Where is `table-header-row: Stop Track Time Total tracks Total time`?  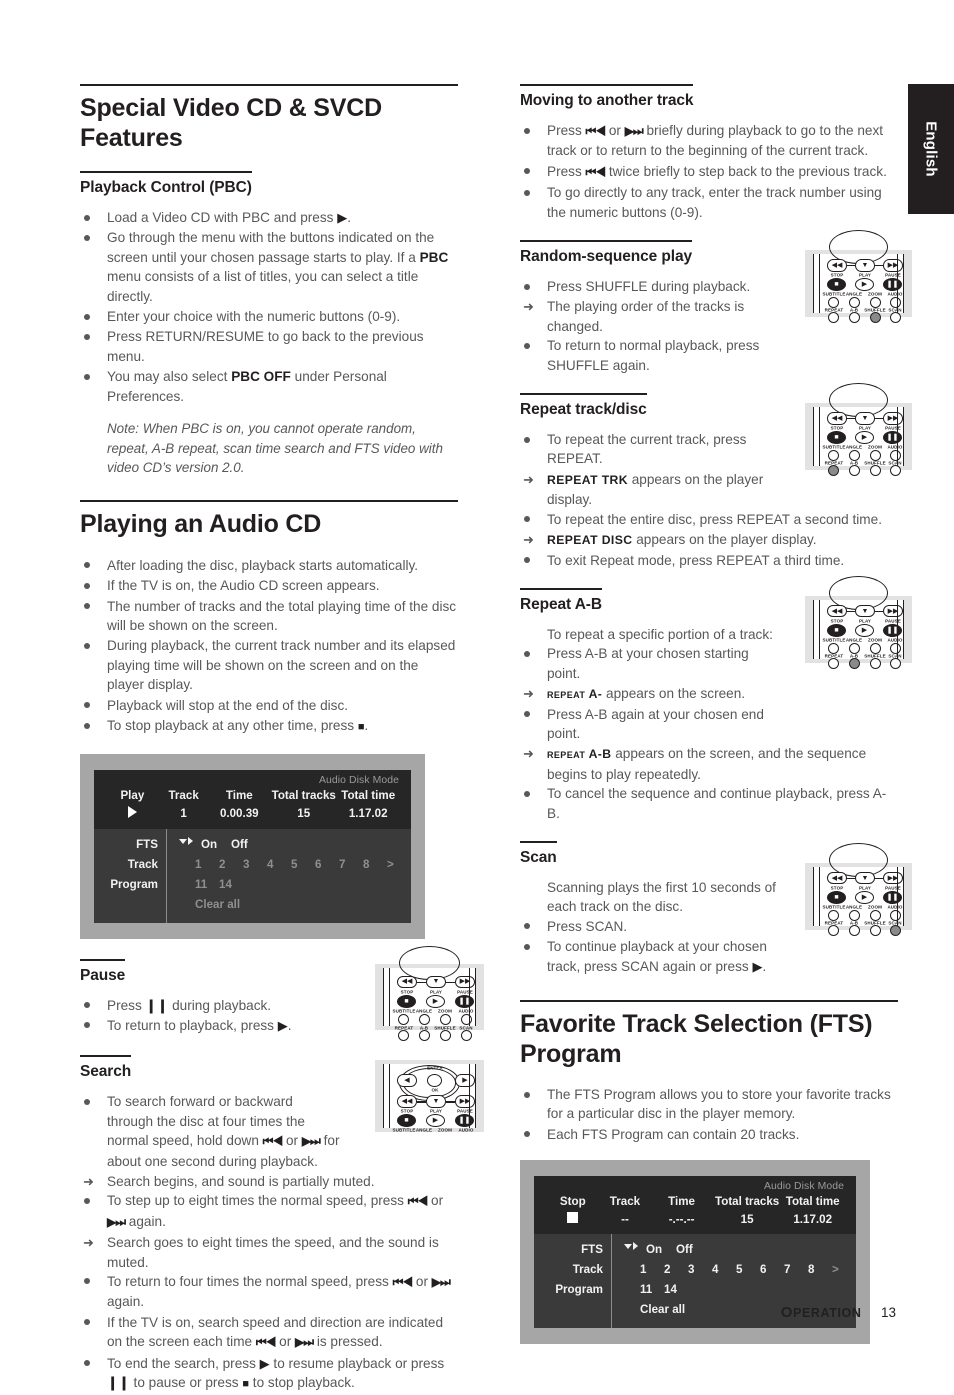 table-header-row: Stop Track Time Total tracks Total time is located at coordinates (695, 1202).